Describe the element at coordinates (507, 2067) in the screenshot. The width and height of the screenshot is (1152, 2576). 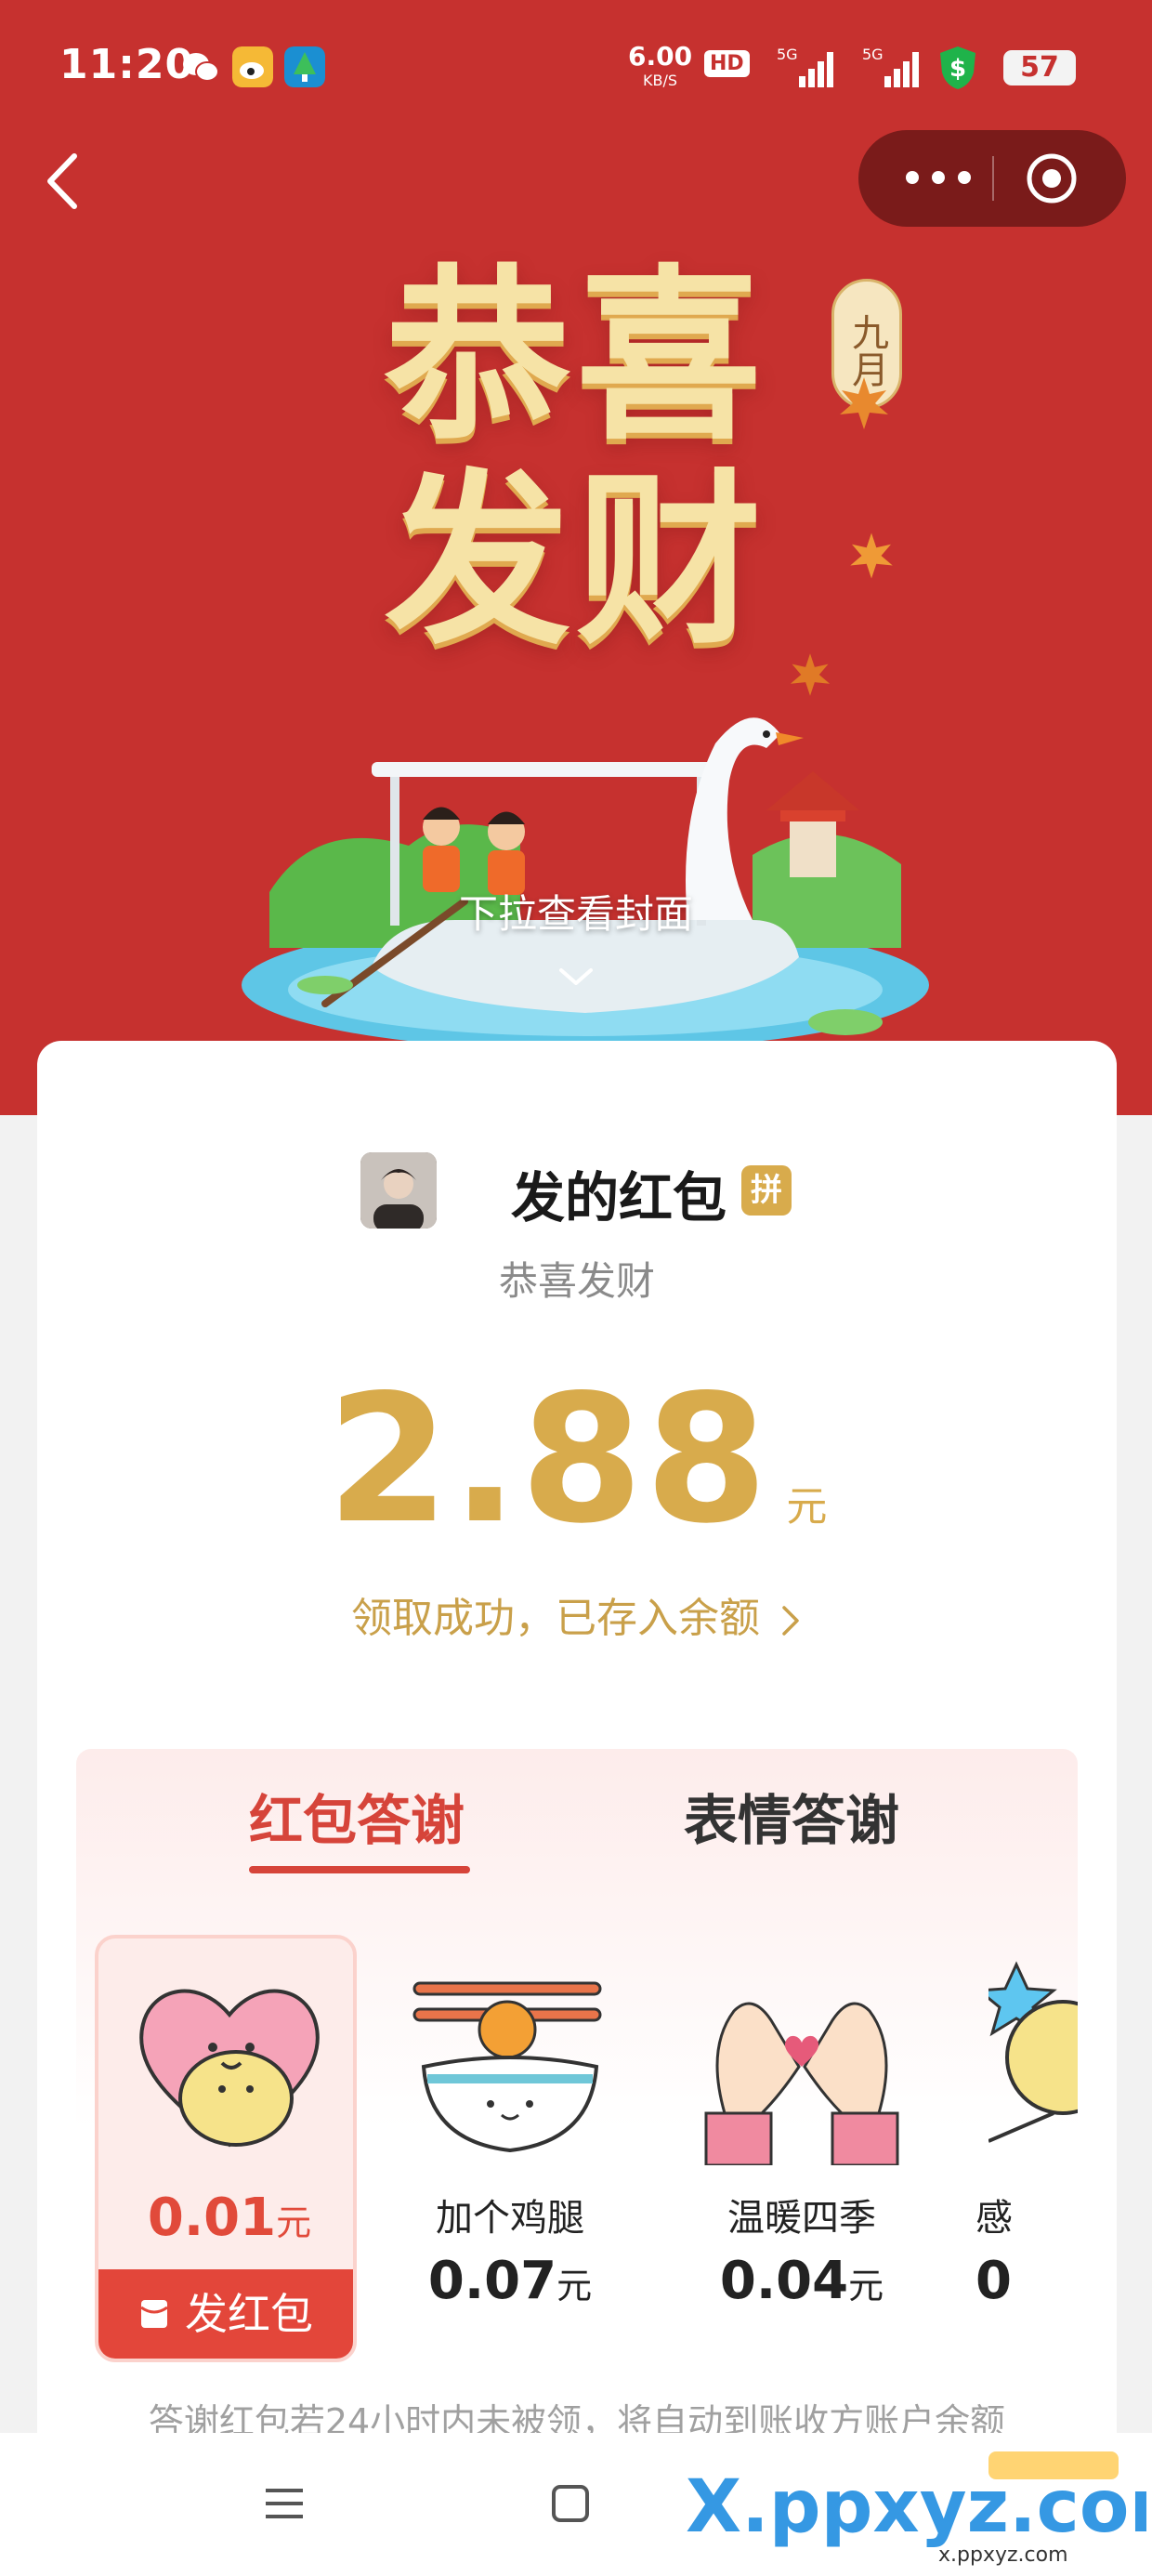
I see `rice-bowl-drumstick-icon` at that location.